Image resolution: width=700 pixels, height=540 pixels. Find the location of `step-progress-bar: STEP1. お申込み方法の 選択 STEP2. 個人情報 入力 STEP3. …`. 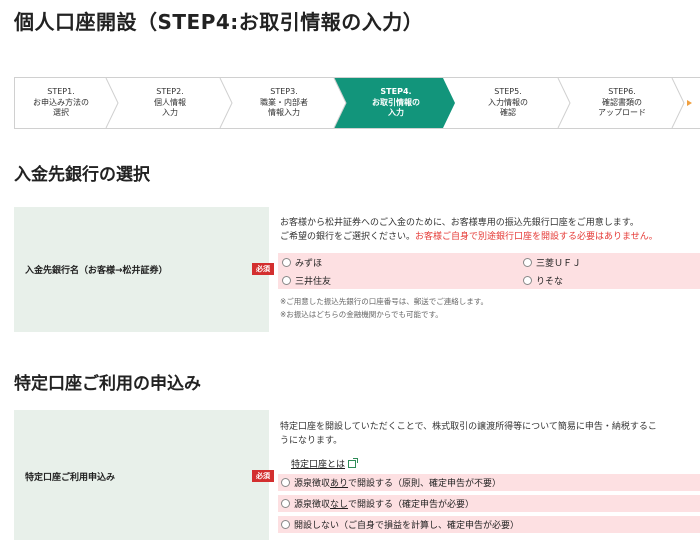

step-progress-bar: STEP1. お申込み方法の 選択 STEP2. 個人情報 入力 STEP3. … is located at coordinates (357, 103).